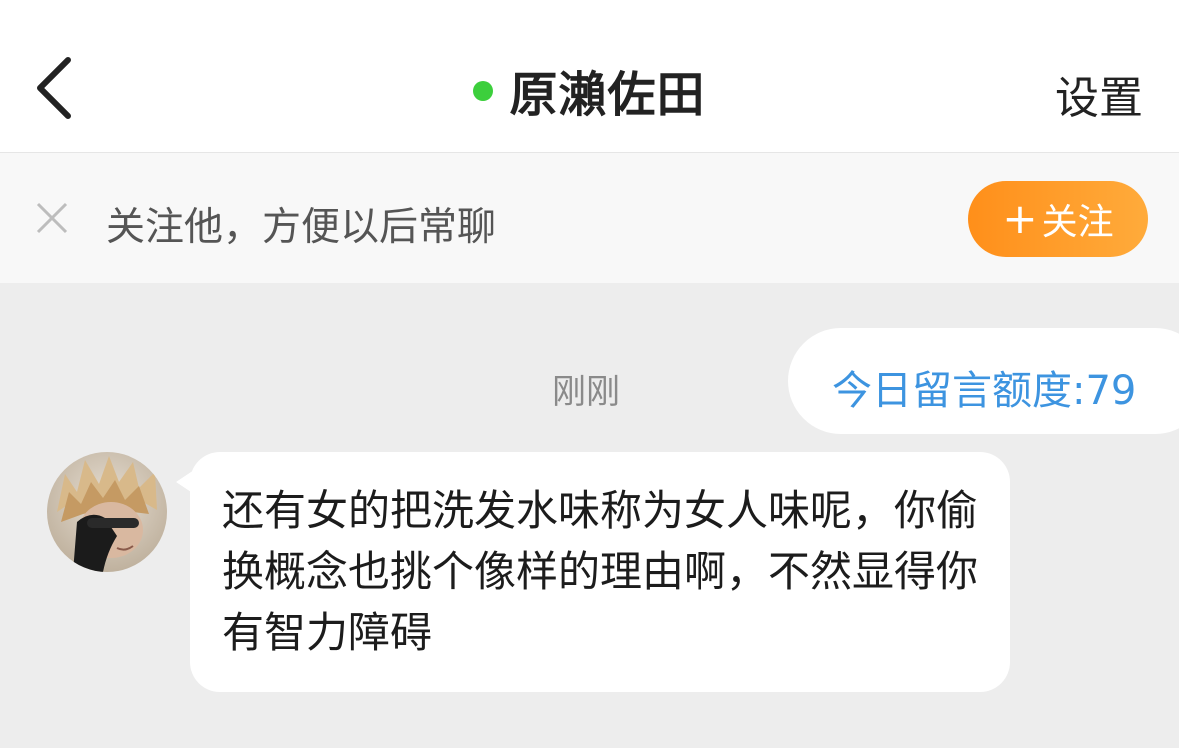 This screenshot has width=1179, height=748. Describe the element at coordinates (984, 391) in the screenshot. I see `quota-text: 今日留言额度:79` at that location.